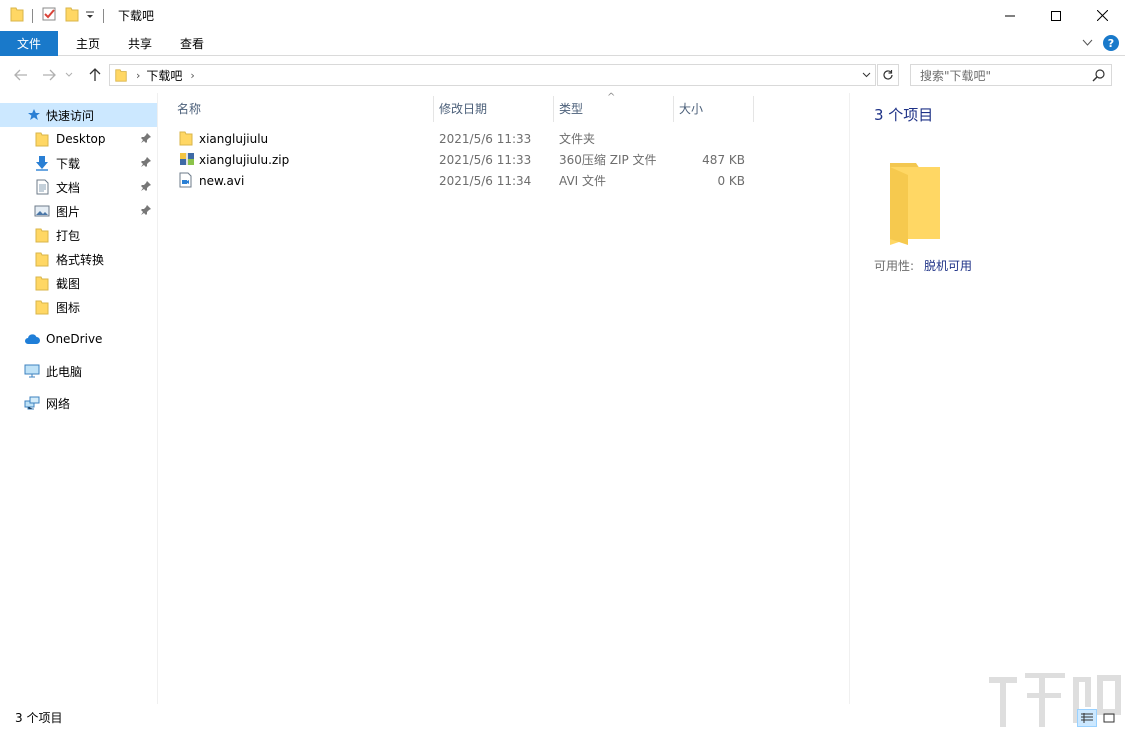  Describe the element at coordinates (465, 138) in the screenshot. I see `file-row: xianglujiulu 2021/5/6 11:33 文件夹` at that location.